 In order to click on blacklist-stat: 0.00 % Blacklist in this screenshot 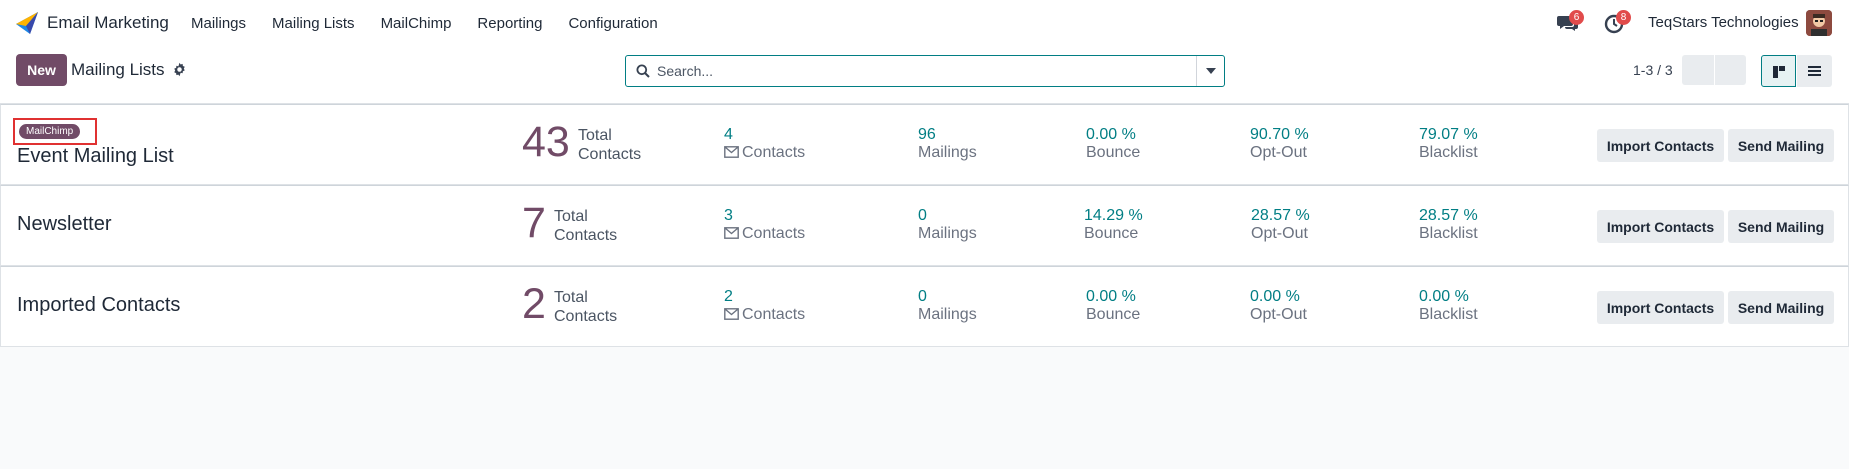, I will do `click(1448, 306)`.